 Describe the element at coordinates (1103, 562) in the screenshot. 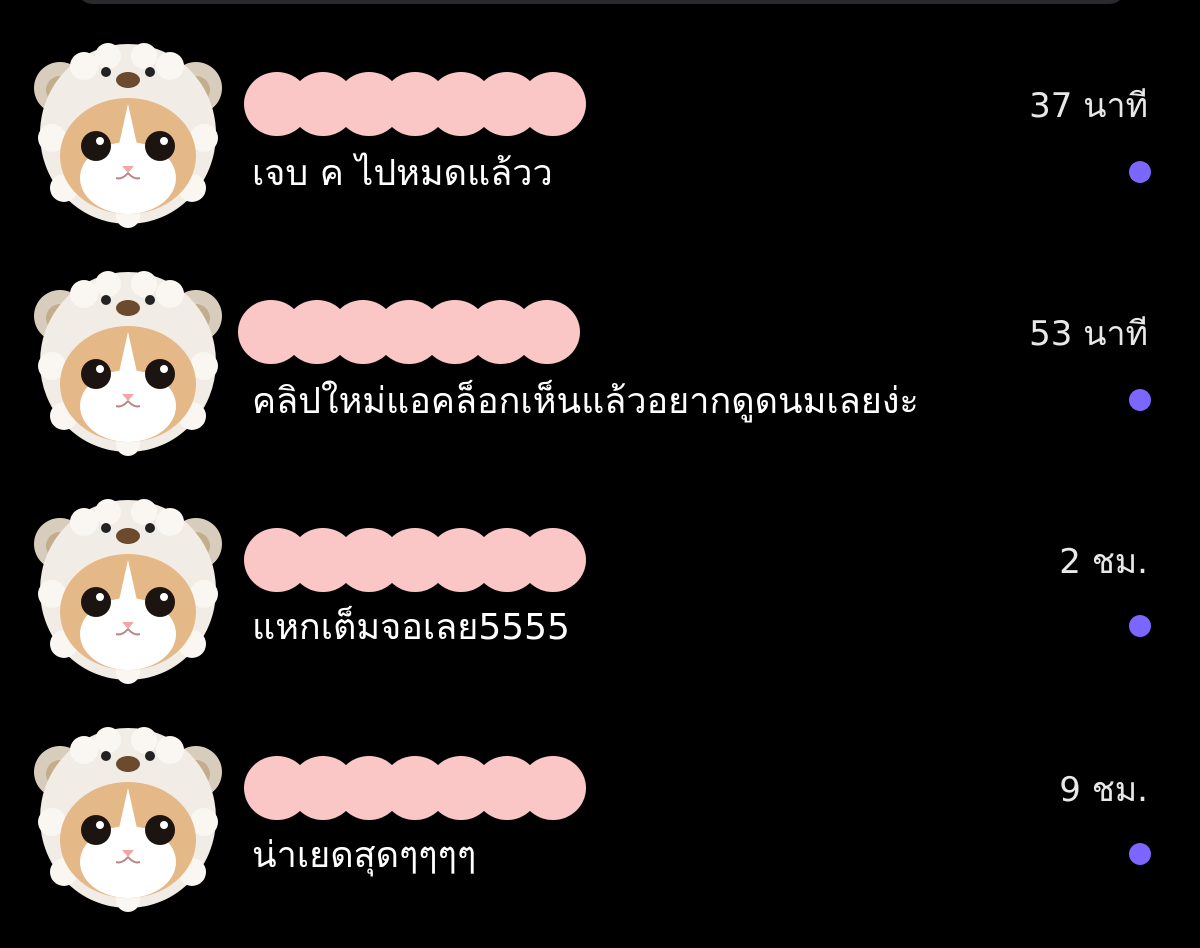

I see `message-time: 2 ชม.` at that location.